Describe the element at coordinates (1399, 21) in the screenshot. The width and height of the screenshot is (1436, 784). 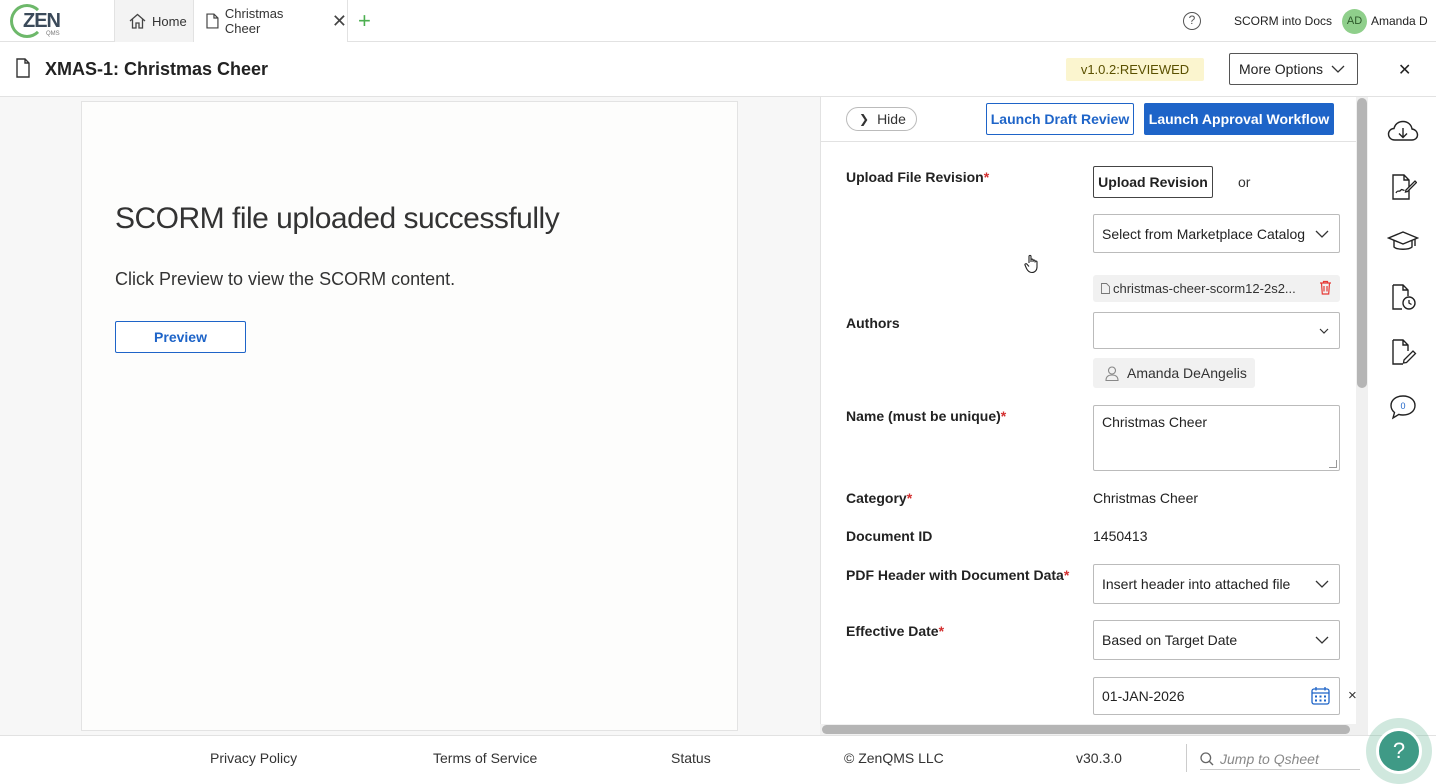
I see `user-name: Amanda D` at that location.